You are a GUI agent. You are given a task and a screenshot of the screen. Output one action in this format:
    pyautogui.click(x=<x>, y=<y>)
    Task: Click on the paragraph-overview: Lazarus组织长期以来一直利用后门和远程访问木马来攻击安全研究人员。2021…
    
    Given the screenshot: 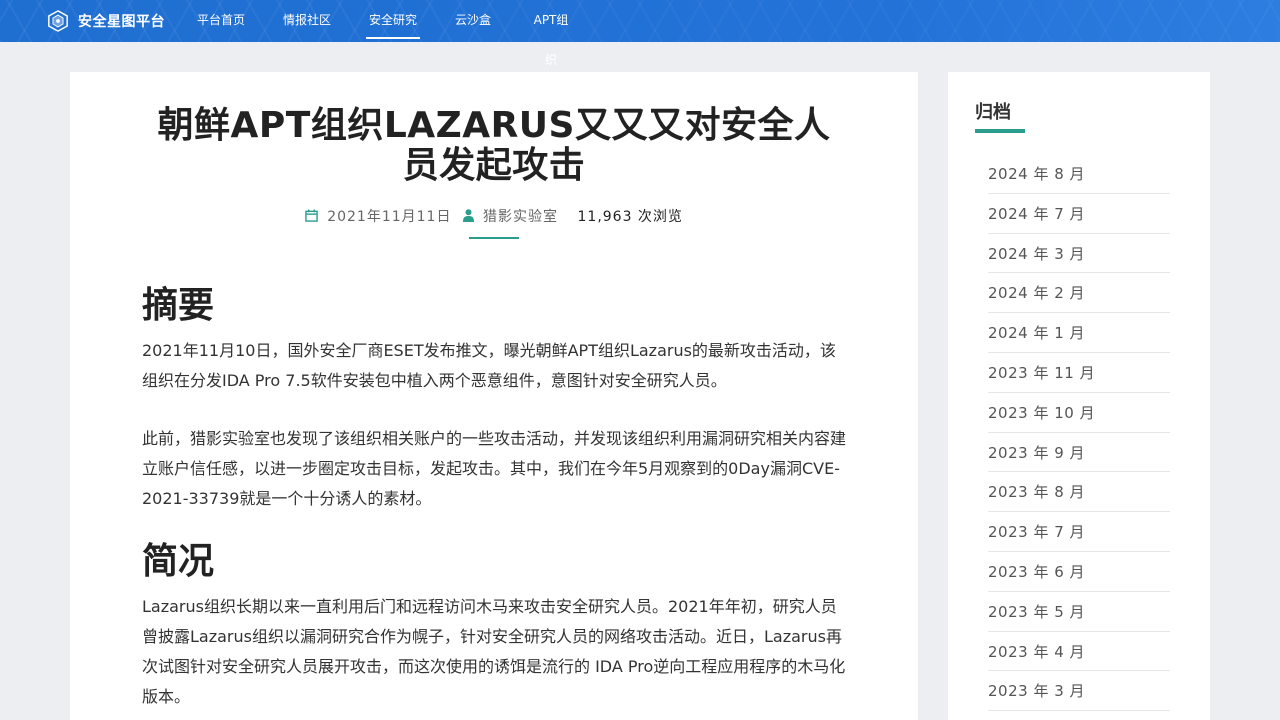 What is the action you would take?
    pyautogui.click(x=494, y=651)
    